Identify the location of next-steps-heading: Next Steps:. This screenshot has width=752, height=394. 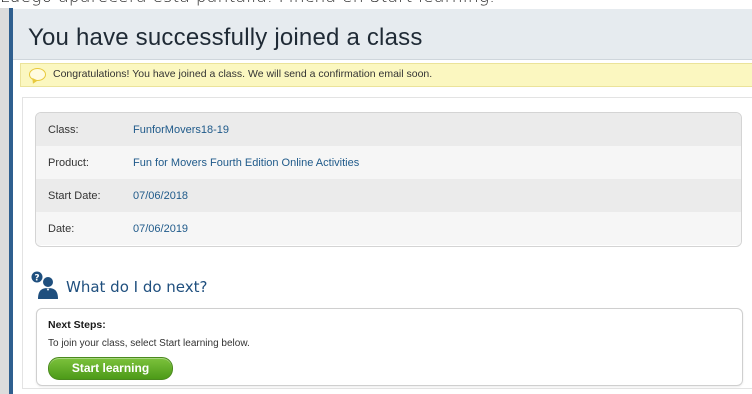
(77, 325).